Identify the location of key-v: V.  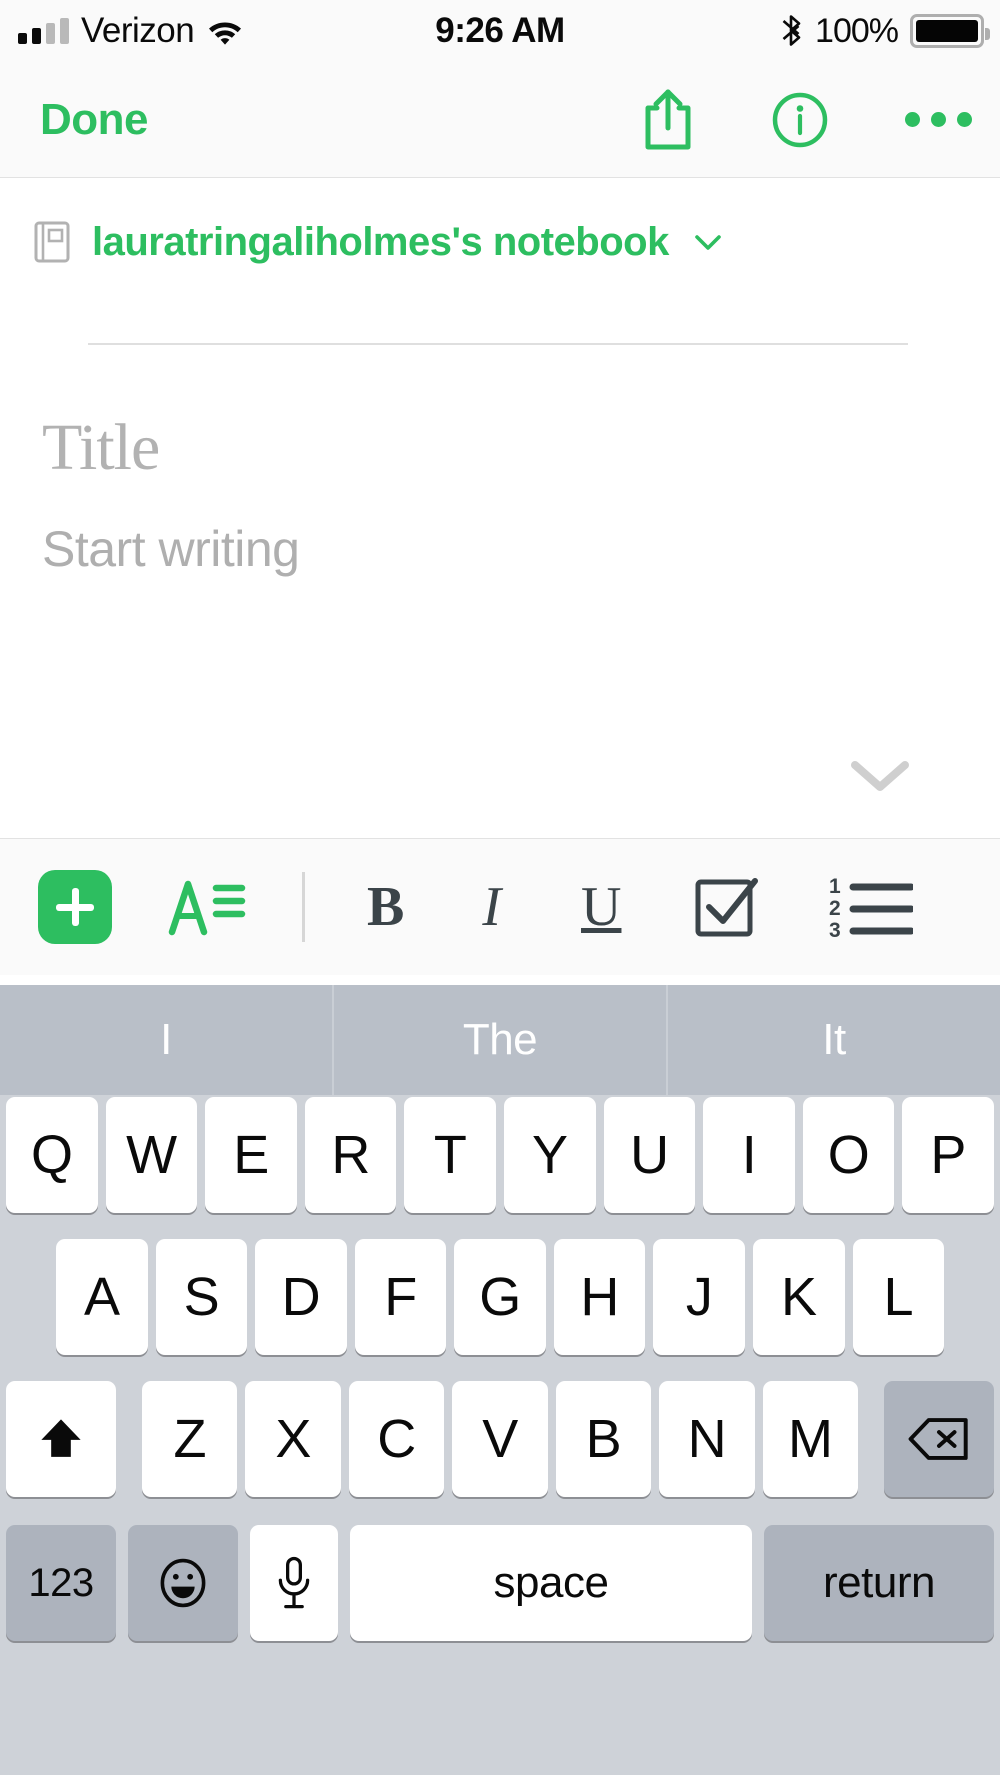
(500, 1439).